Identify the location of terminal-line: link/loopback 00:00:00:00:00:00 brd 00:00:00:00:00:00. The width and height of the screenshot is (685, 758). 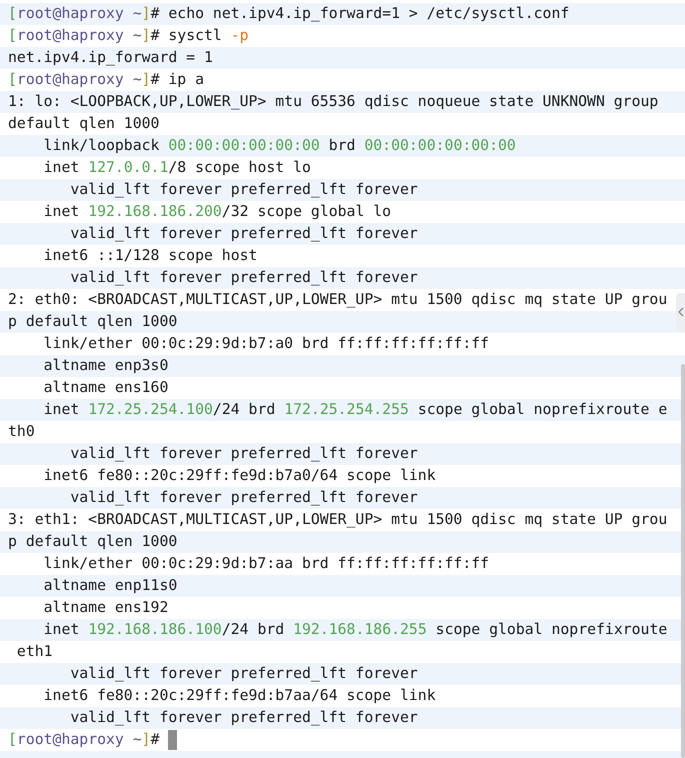
(279, 146).